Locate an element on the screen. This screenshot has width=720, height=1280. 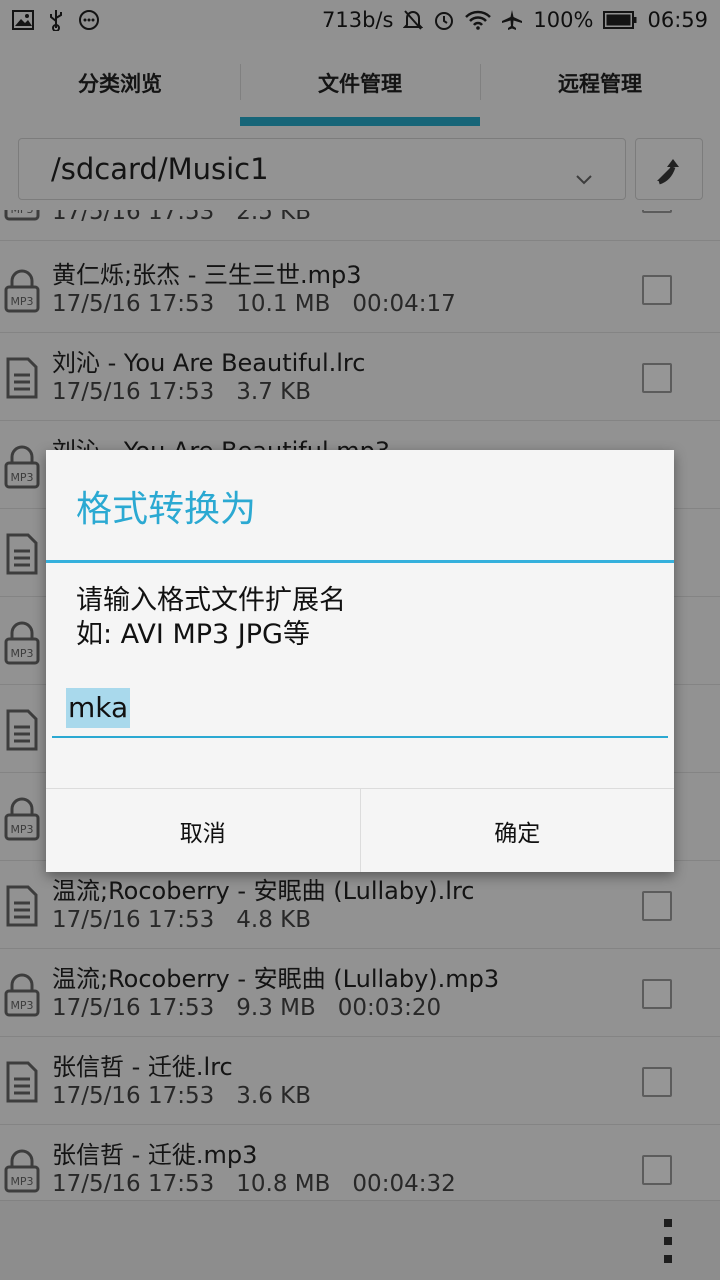
cancel-button: 取消 is located at coordinates (203, 830).